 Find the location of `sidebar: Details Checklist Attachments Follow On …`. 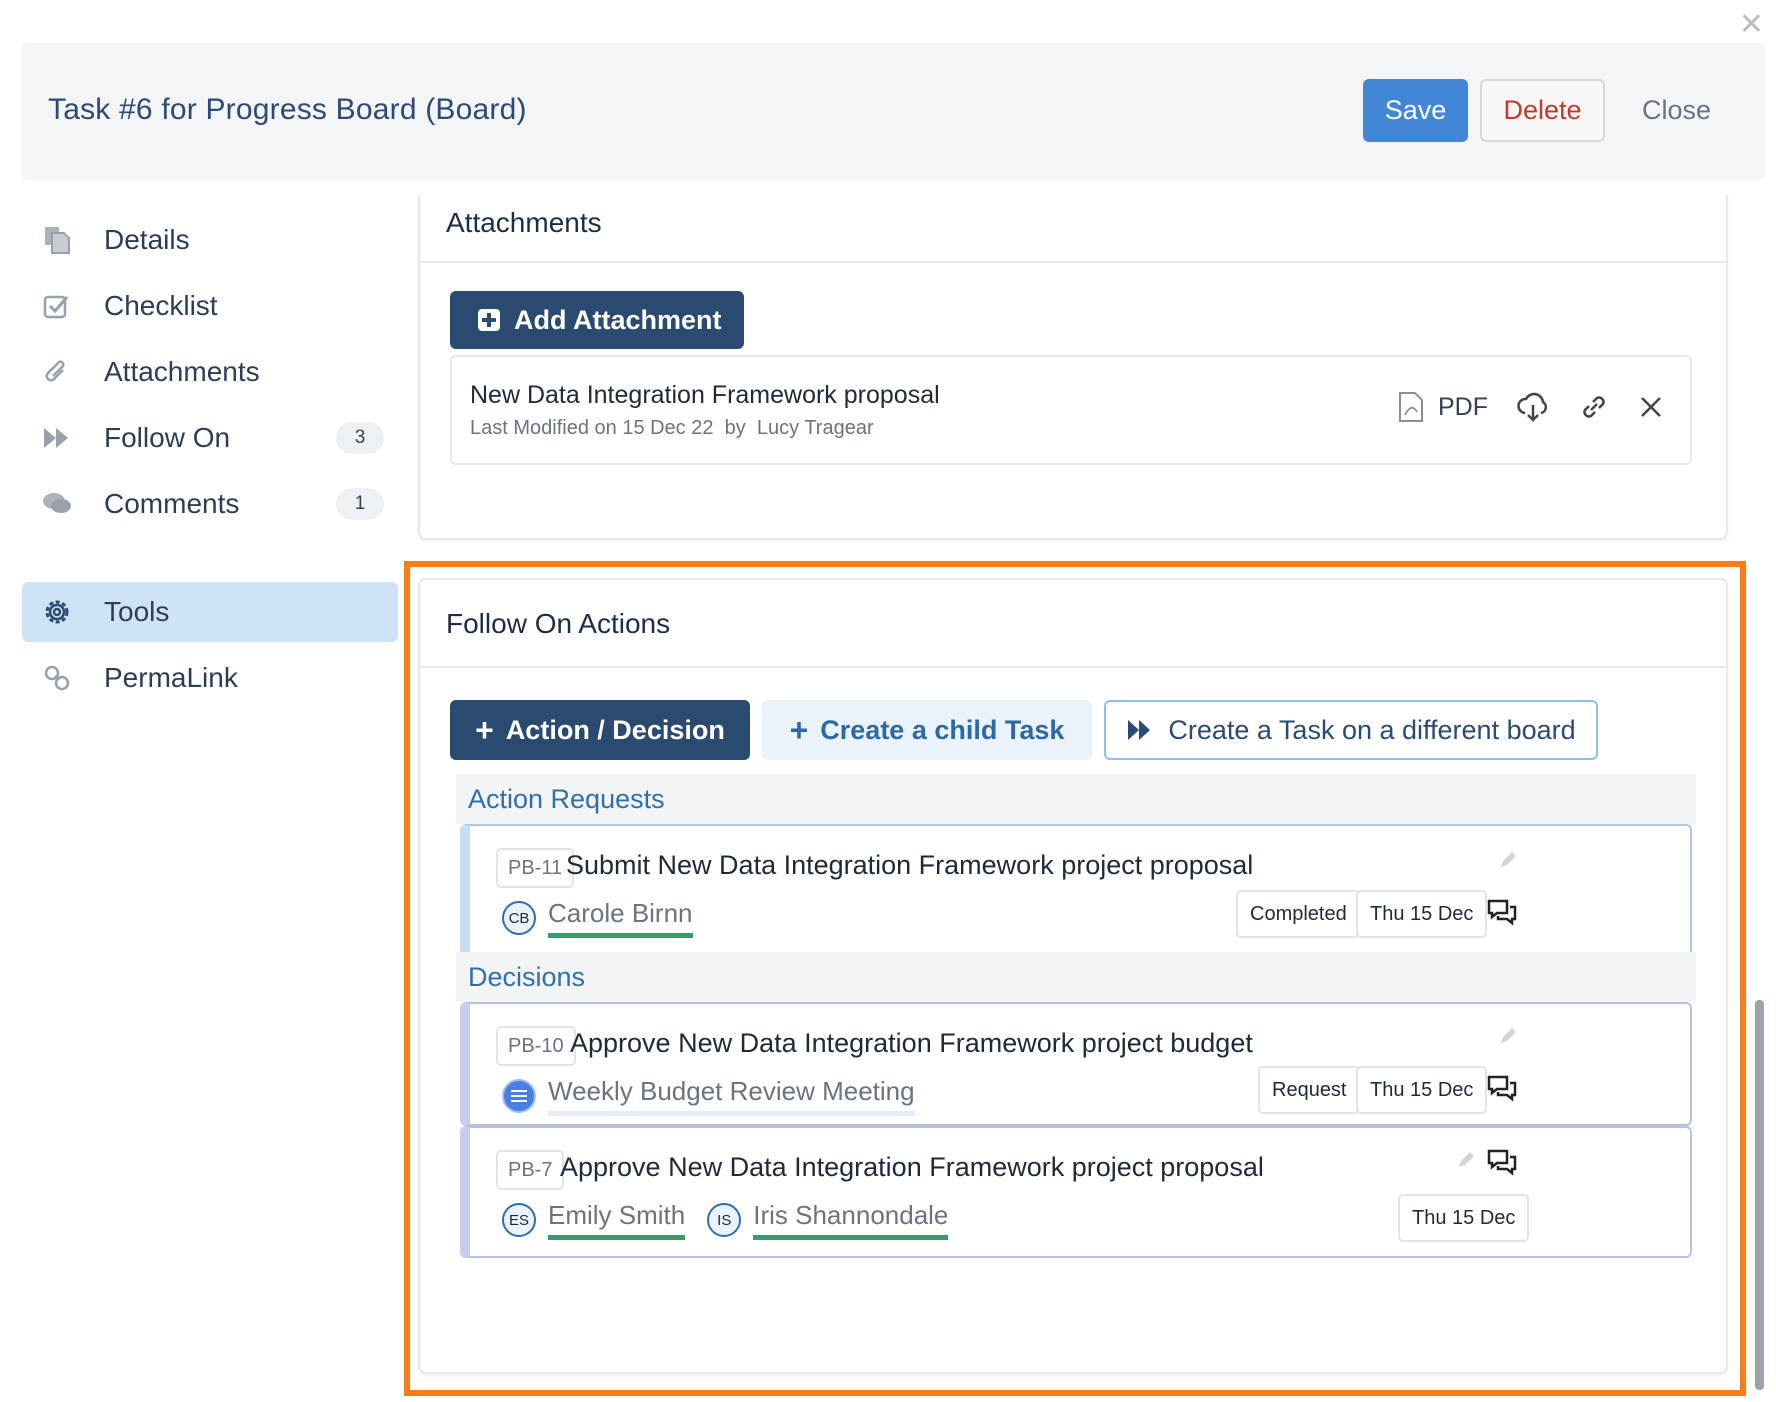

sidebar: Details Checklist Attachments Follow On … is located at coordinates (210, 462).